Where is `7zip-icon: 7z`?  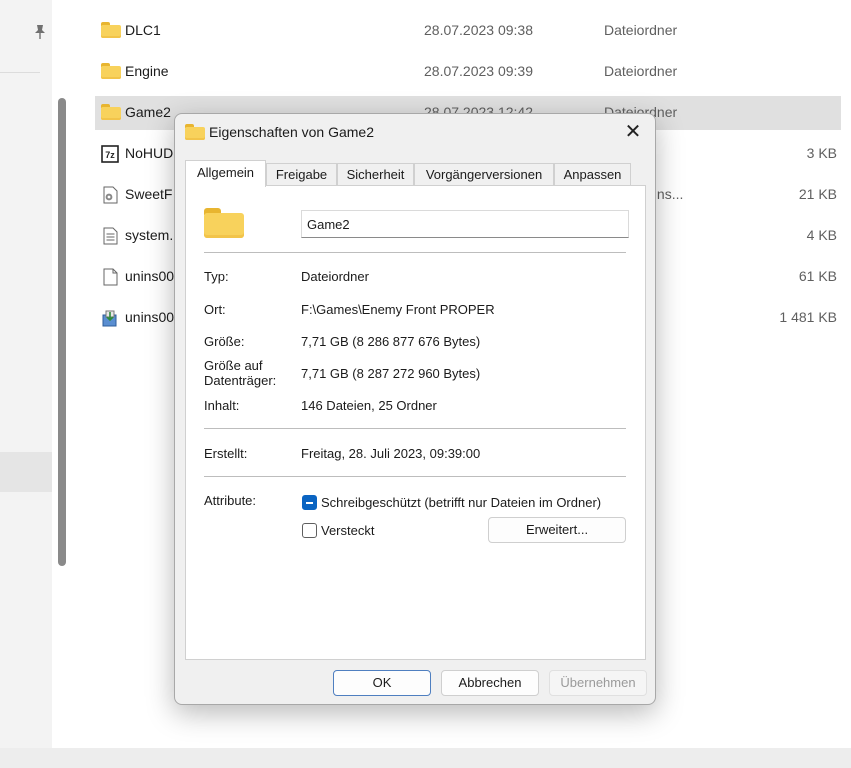 7zip-icon: 7z is located at coordinates (110, 154).